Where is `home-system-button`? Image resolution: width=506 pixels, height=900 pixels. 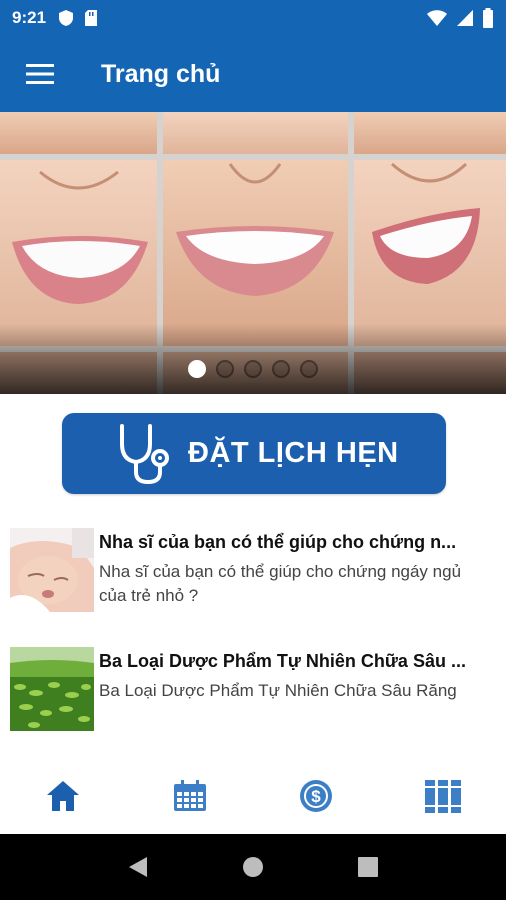 home-system-button is located at coordinates (253, 867).